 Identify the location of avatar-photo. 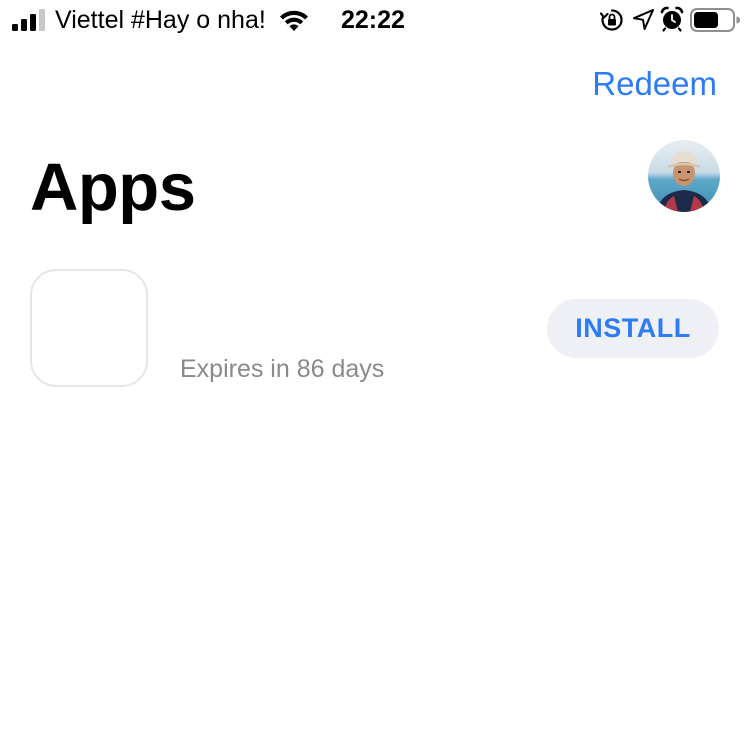
(684, 176).